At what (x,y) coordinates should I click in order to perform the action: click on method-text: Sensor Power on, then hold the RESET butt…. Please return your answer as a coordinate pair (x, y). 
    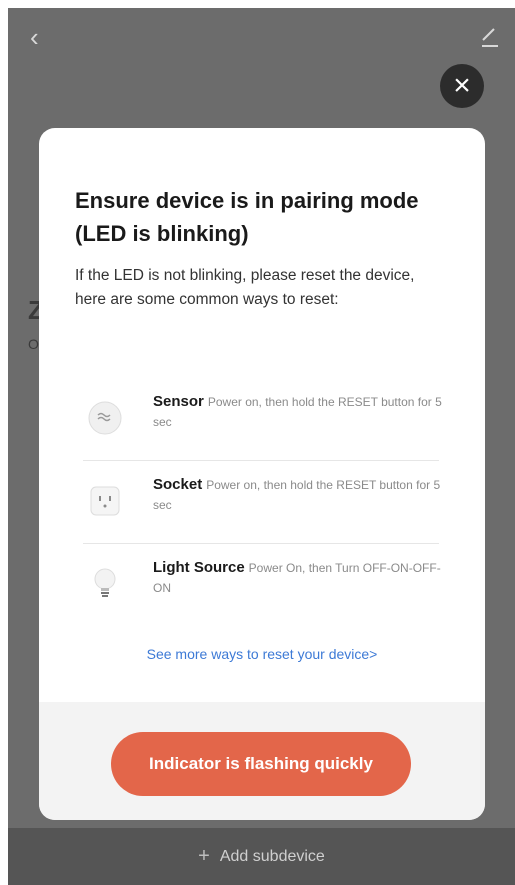
    Looking at the image, I should click on (298, 412).